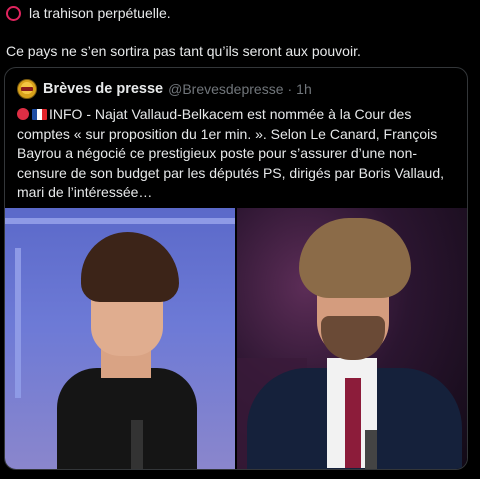  I want to click on post-line-1-text: la trahison perpétuelle., so click(100, 13).